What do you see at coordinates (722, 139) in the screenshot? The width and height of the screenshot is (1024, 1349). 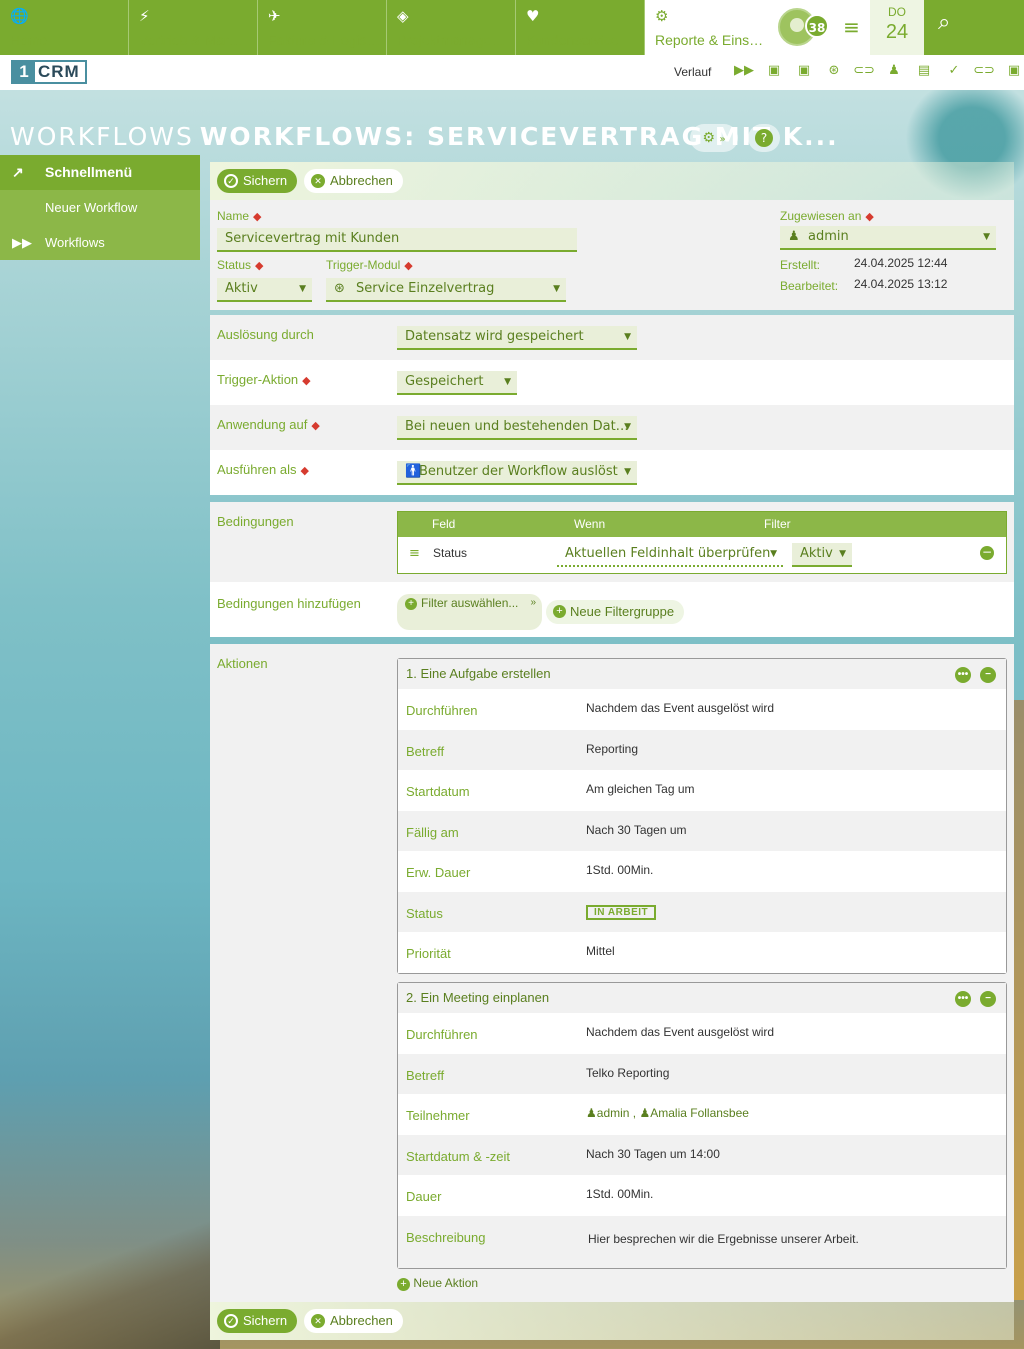 I see `chevron-down-icon: »` at bounding box center [722, 139].